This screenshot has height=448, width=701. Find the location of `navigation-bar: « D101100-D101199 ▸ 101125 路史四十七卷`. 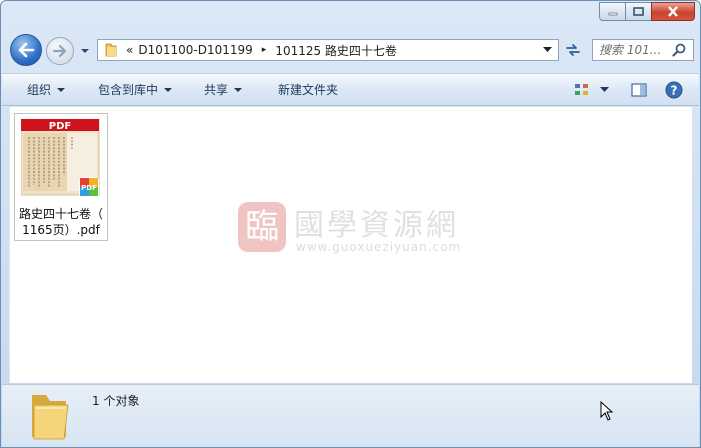

navigation-bar: « D101100-D101199 ▸ 101125 路史四十七卷 is located at coordinates (350, 50).